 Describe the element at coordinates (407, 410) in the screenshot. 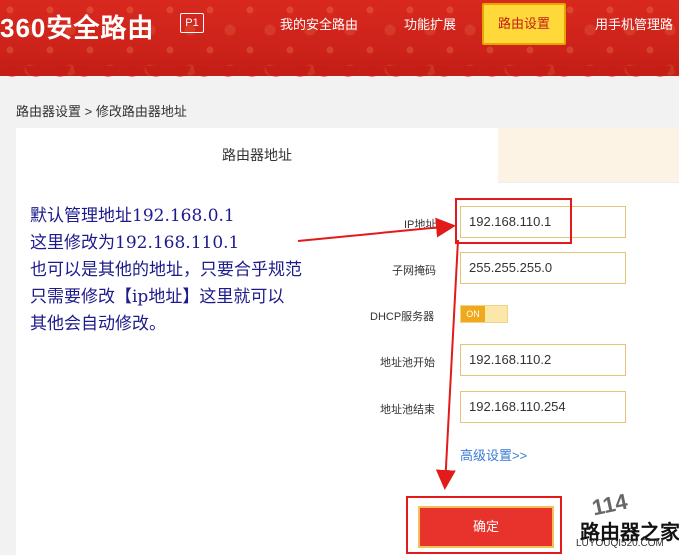

I see `pool-end-label: 地址池结束` at that location.